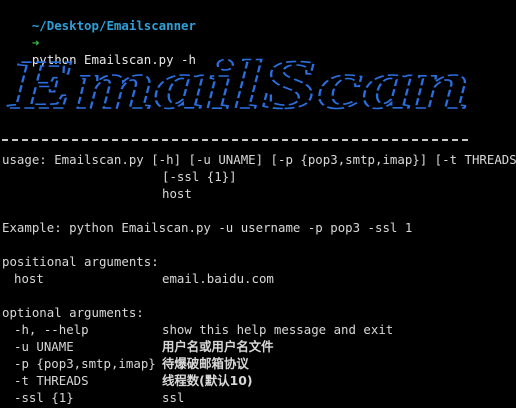  Describe the element at coordinates (113, 25) in the screenshot. I see `current-path: ~/Desktop/Emailscanner` at that location.